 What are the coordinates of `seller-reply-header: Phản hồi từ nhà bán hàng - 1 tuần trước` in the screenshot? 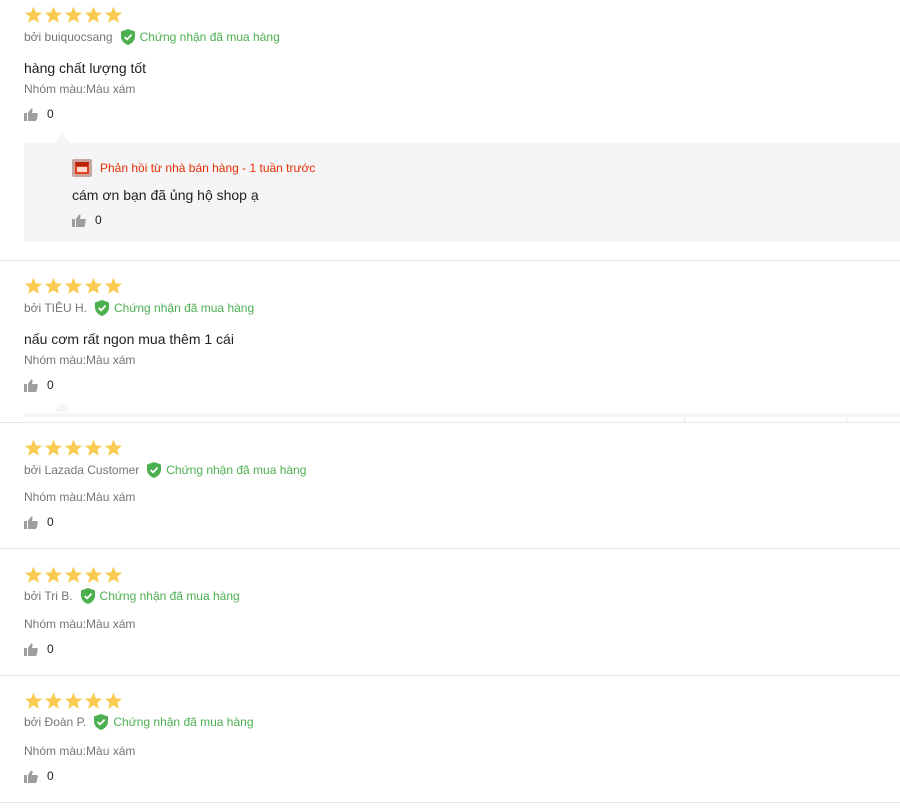 It's located at (193, 168).